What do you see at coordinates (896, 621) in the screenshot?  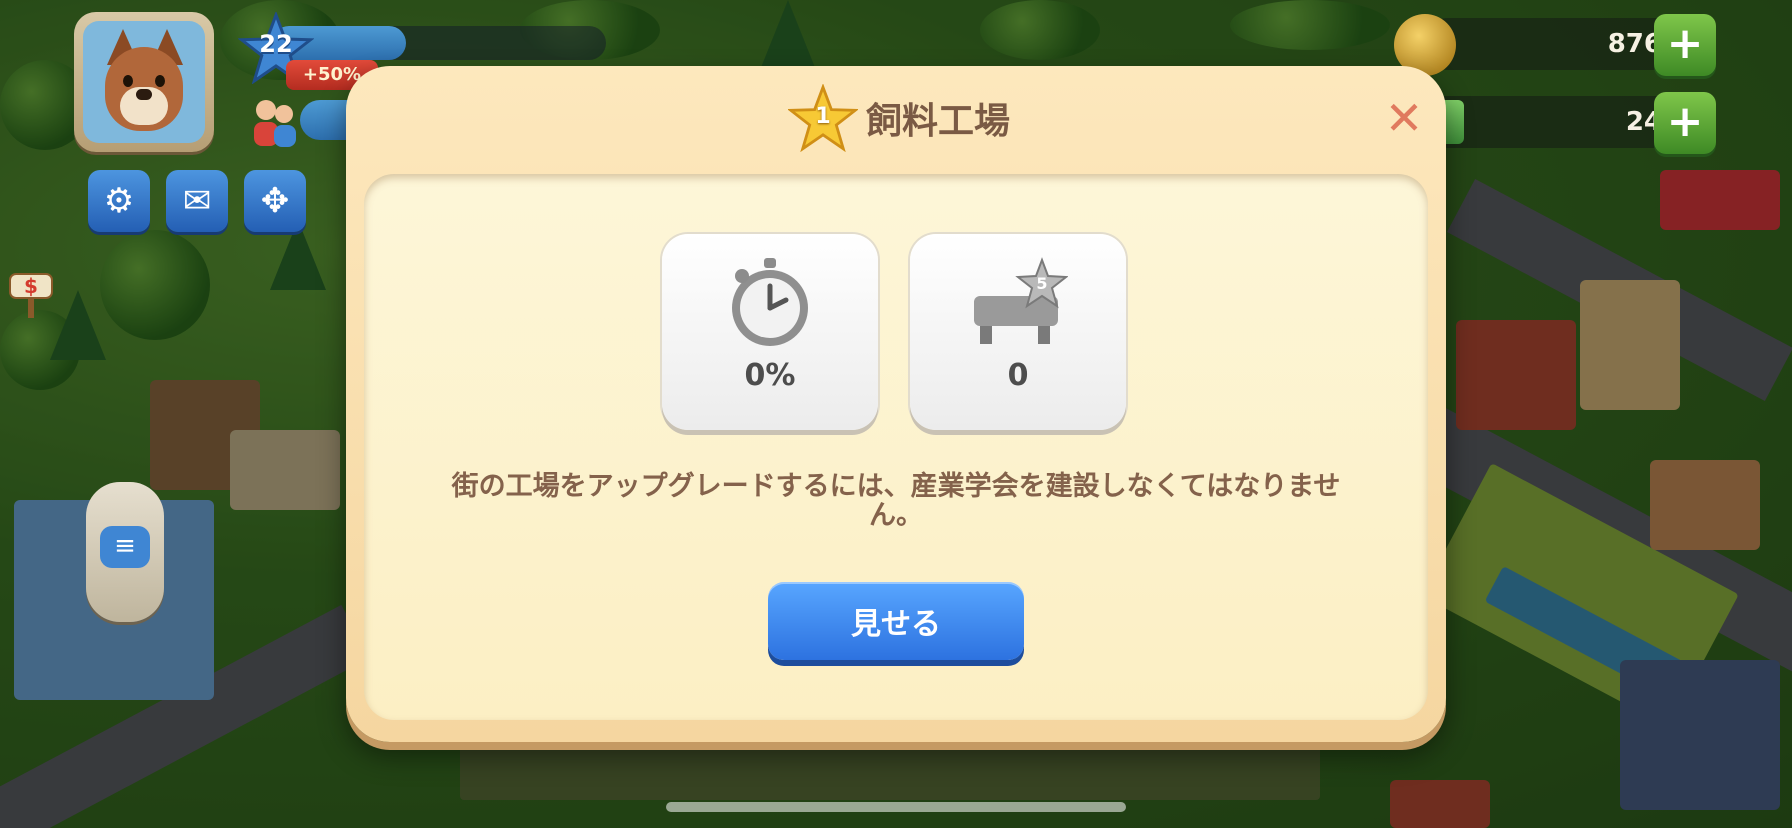 I see `show-button: 見せる` at bounding box center [896, 621].